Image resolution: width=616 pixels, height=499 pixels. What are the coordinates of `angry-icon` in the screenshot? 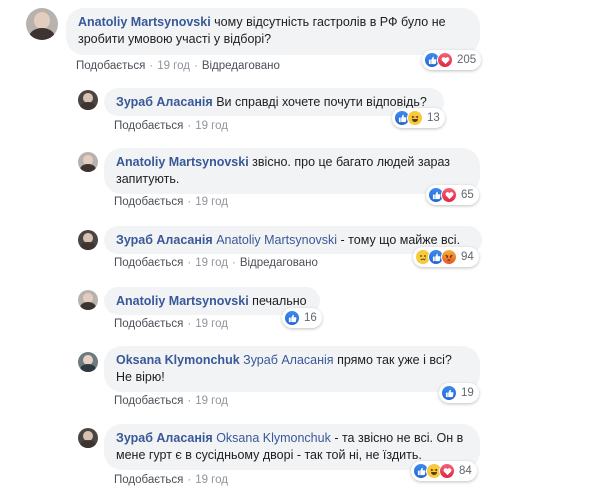 It's located at (449, 257).